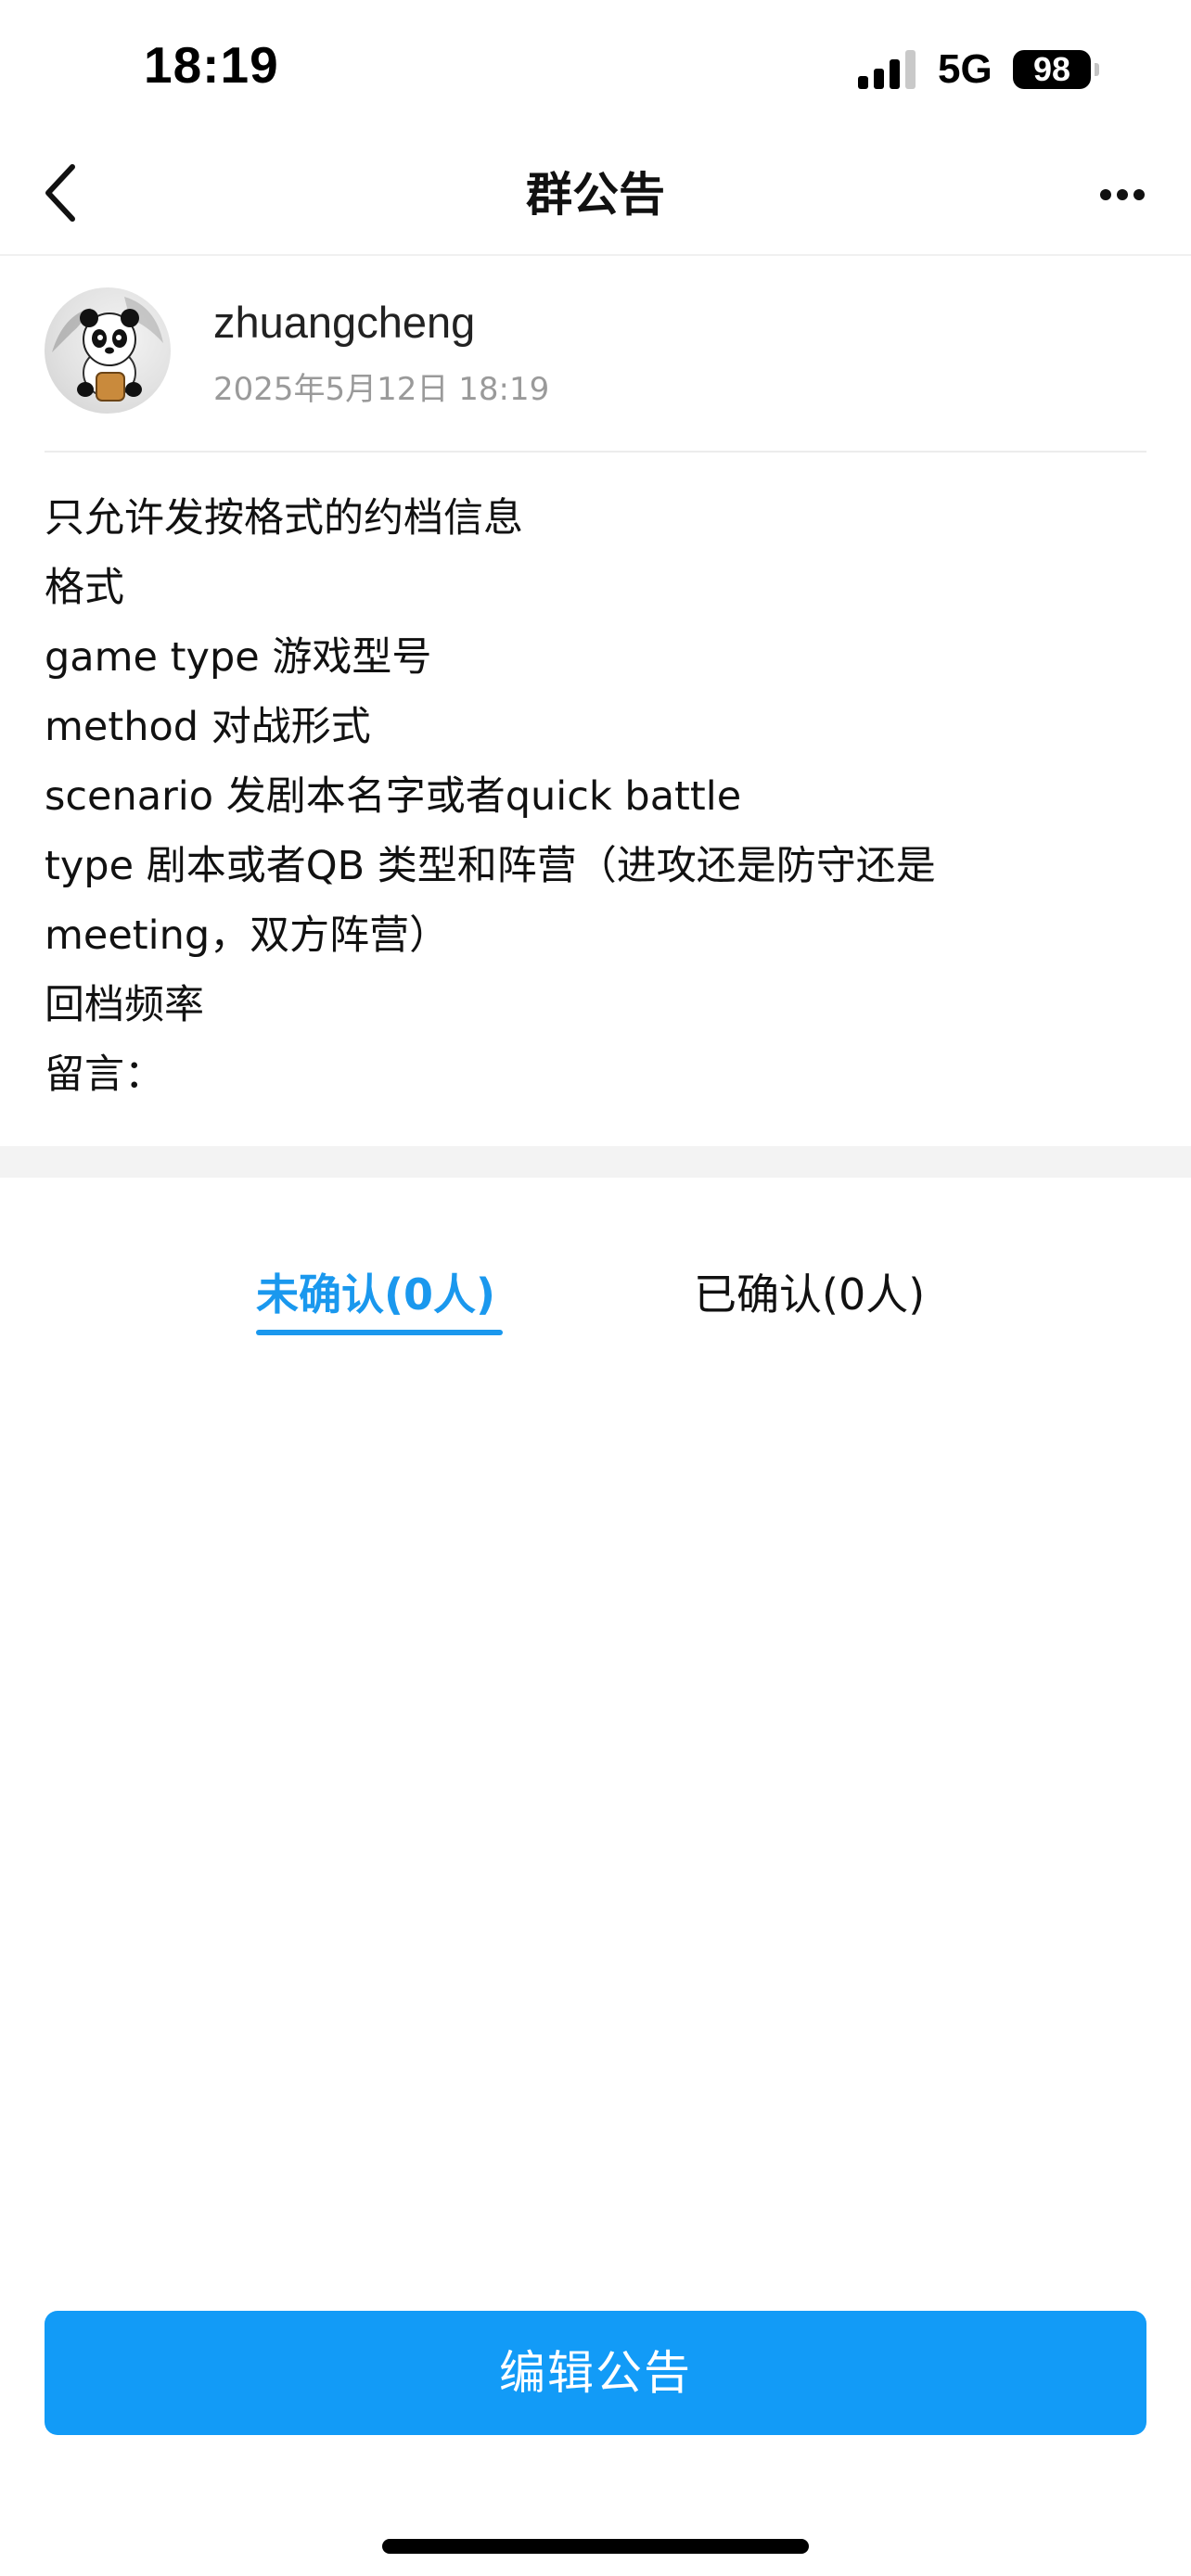  I want to click on battery-level: 98, so click(1051, 69).